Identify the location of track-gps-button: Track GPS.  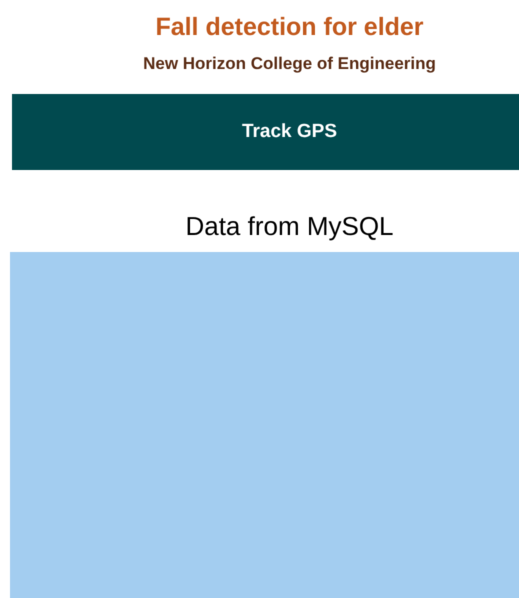
(265, 132).